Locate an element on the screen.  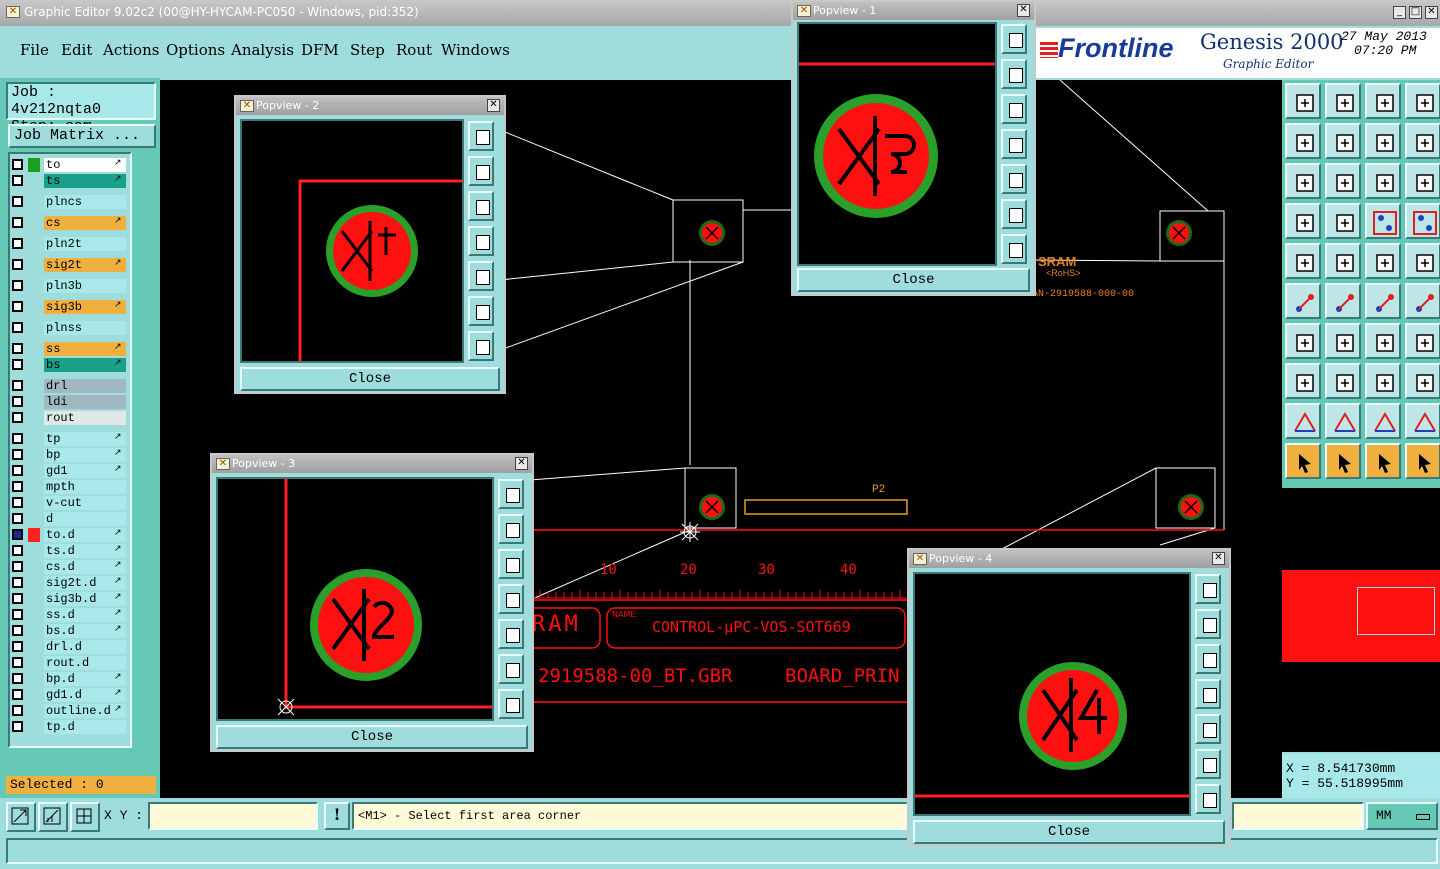
overview-panel is located at coordinates (1361, 620).